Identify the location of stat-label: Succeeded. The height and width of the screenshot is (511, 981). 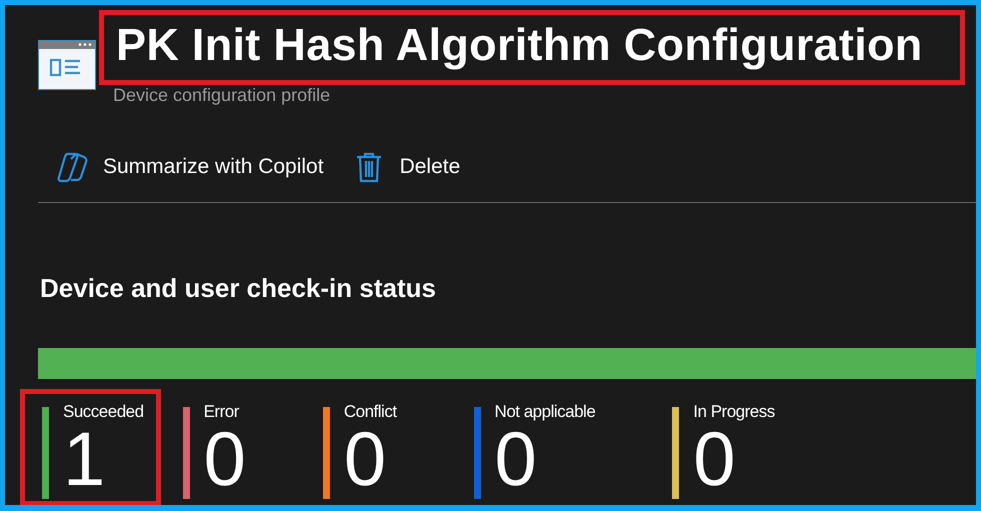
(103, 412).